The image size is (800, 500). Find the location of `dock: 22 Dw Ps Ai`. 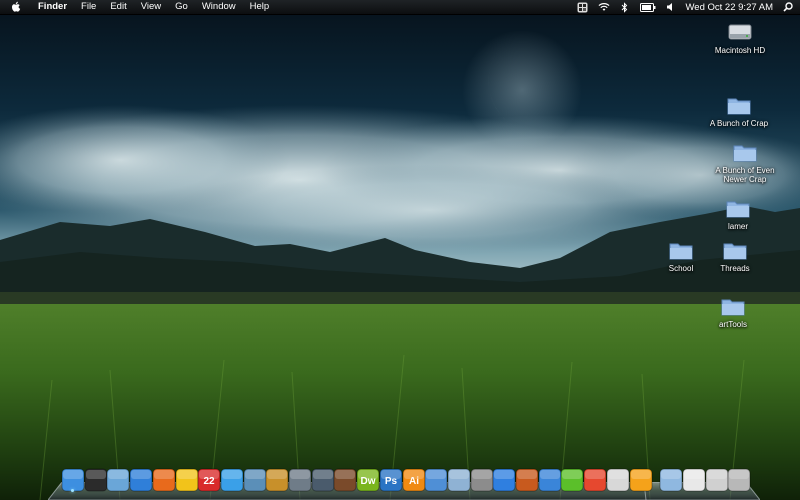

dock: 22 Dw Ps Ai is located at coordinates (404, 482).